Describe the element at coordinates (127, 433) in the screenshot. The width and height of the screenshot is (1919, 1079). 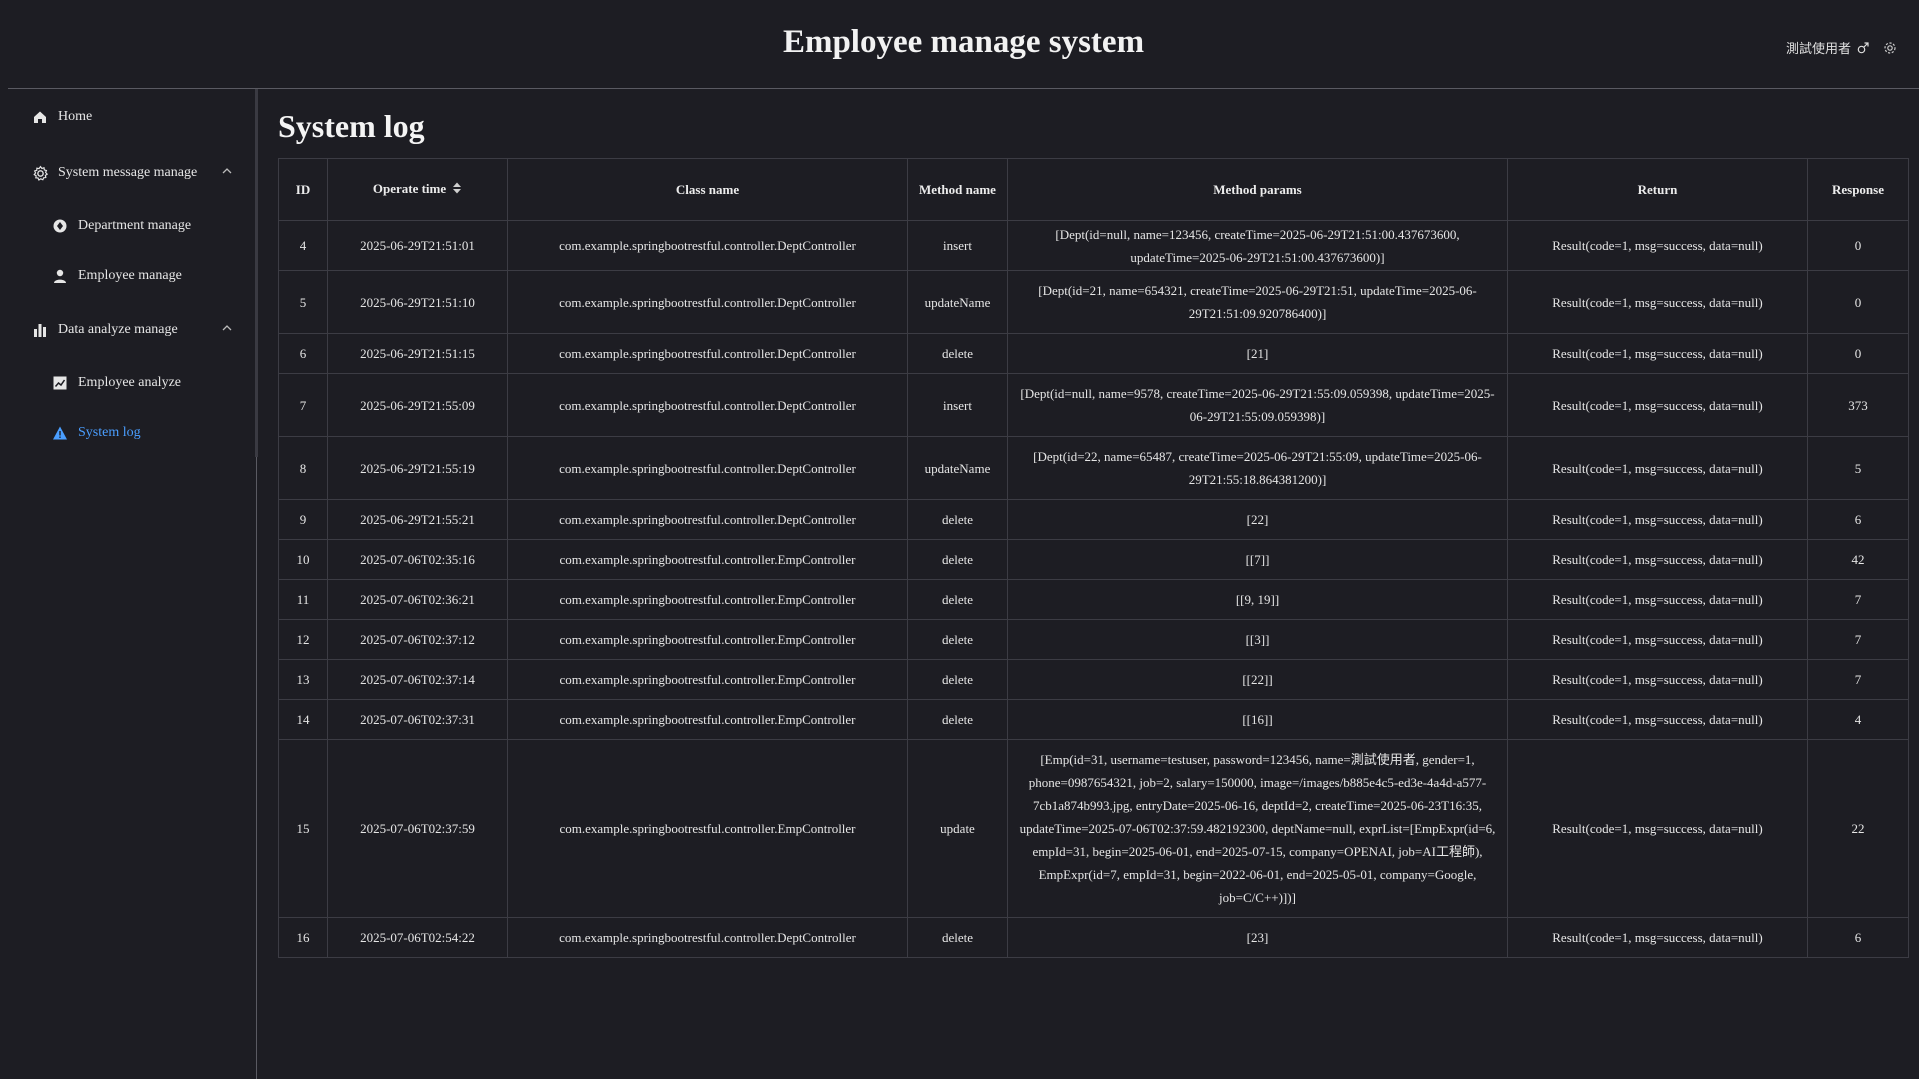
I see `sidebar-item-system-log: System log` at that location.